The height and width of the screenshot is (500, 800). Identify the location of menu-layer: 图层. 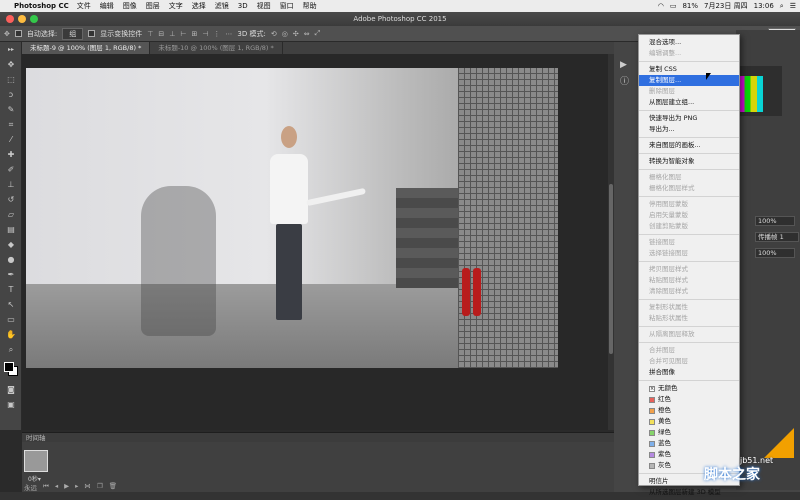
(153, 6).